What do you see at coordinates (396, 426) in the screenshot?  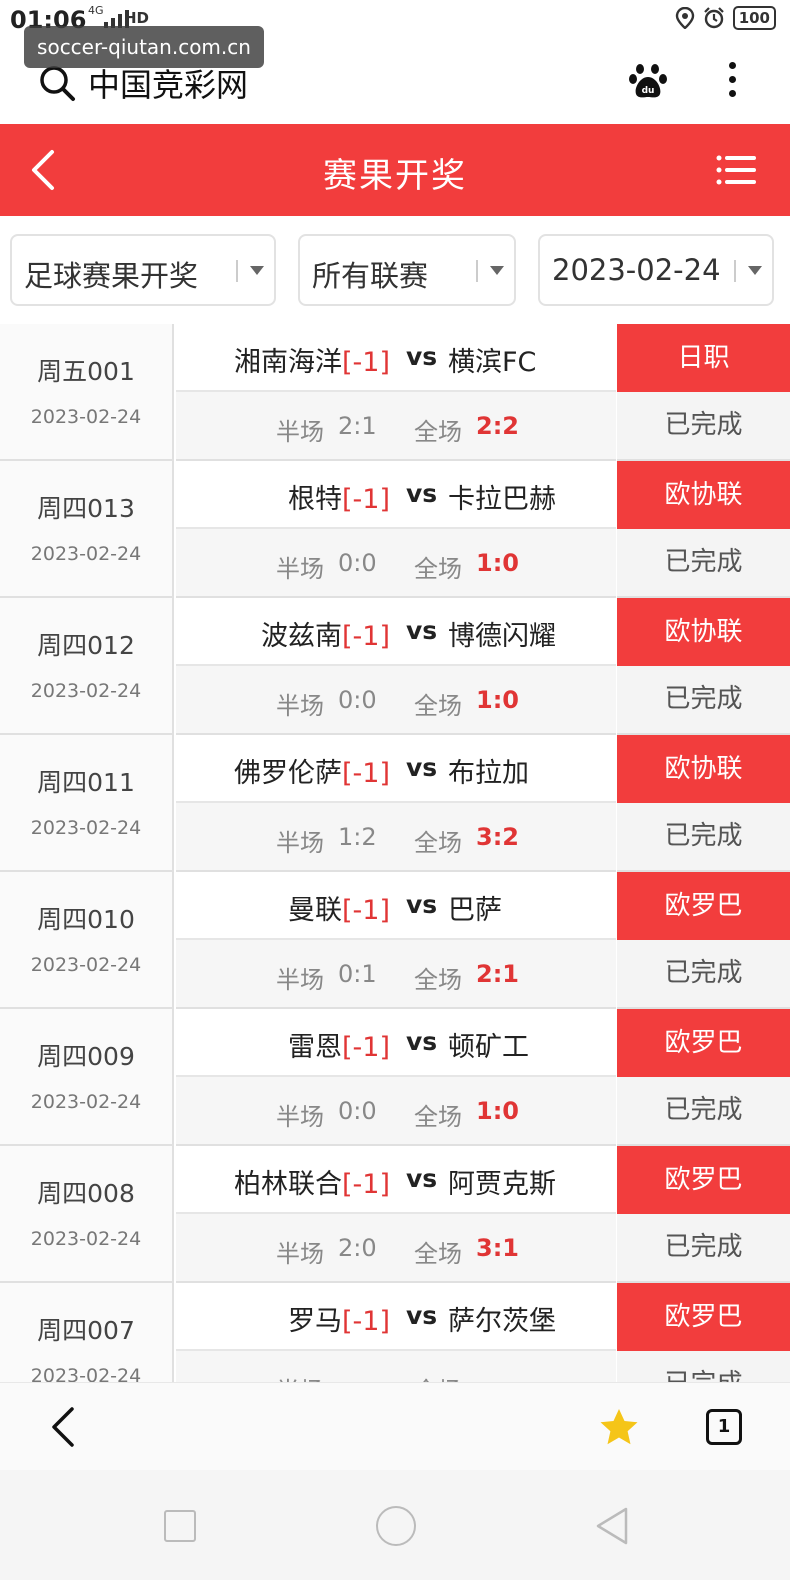 I see `score-row: 半场 2:1 全场 2:2` at bounding box center [396, 426].